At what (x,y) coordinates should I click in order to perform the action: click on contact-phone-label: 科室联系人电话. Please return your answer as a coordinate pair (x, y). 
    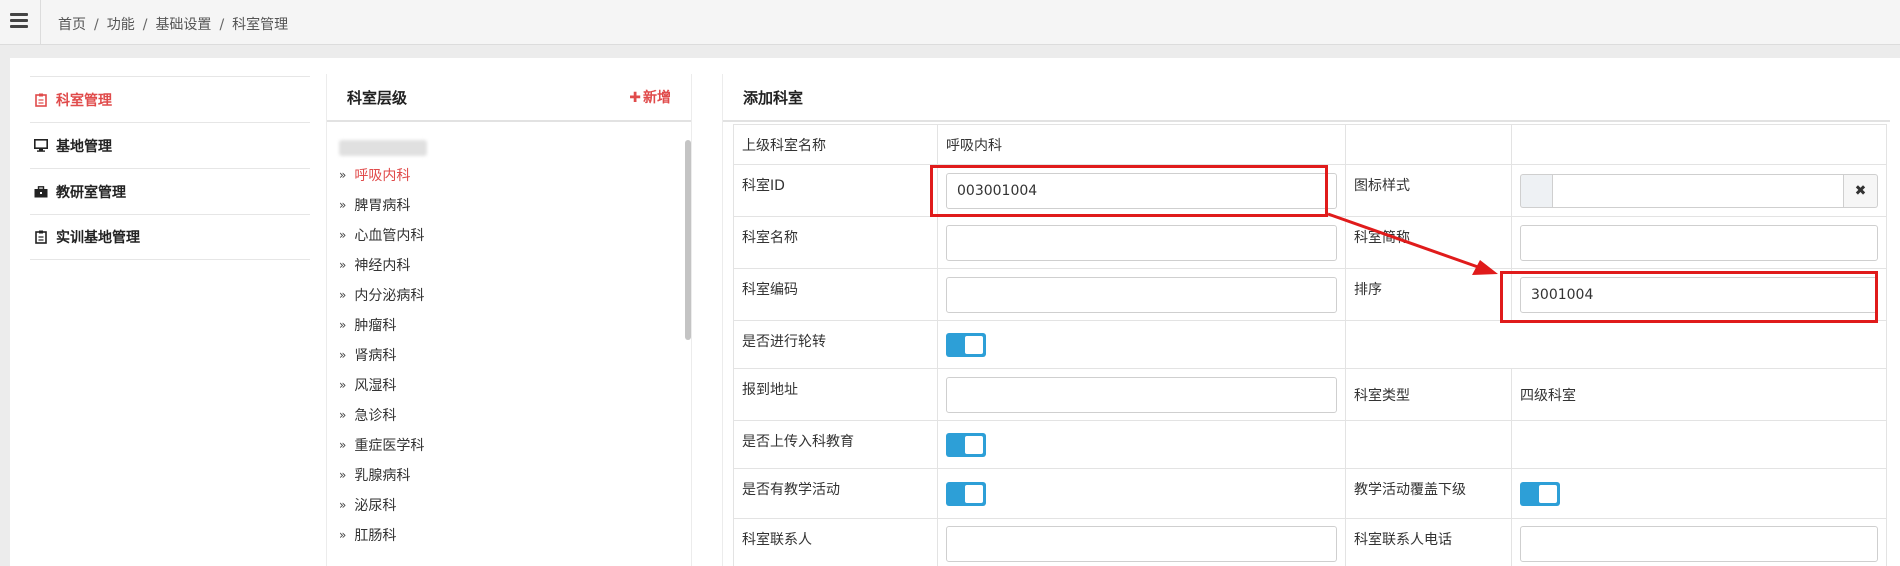
    Looking at the image, I should click on (1428, 542).